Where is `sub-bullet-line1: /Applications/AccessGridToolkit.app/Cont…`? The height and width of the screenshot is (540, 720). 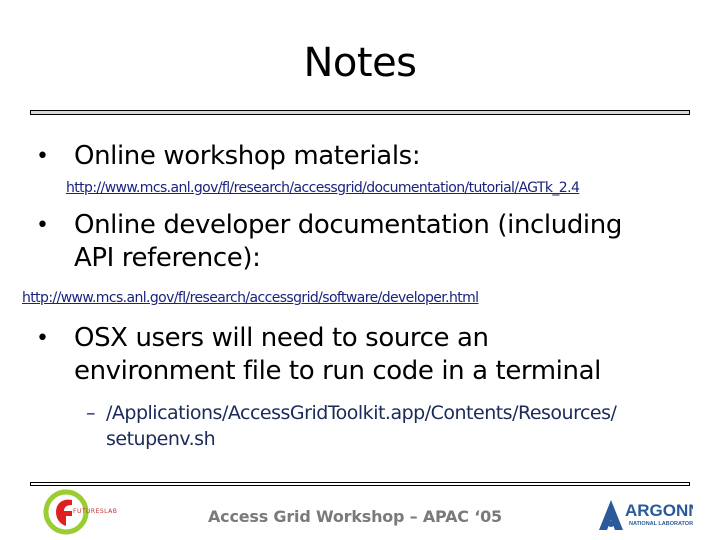
sub-bullet-line1: /Applications/AccessGridToolkit.app/Cont… is located at coordinates (361, 413).